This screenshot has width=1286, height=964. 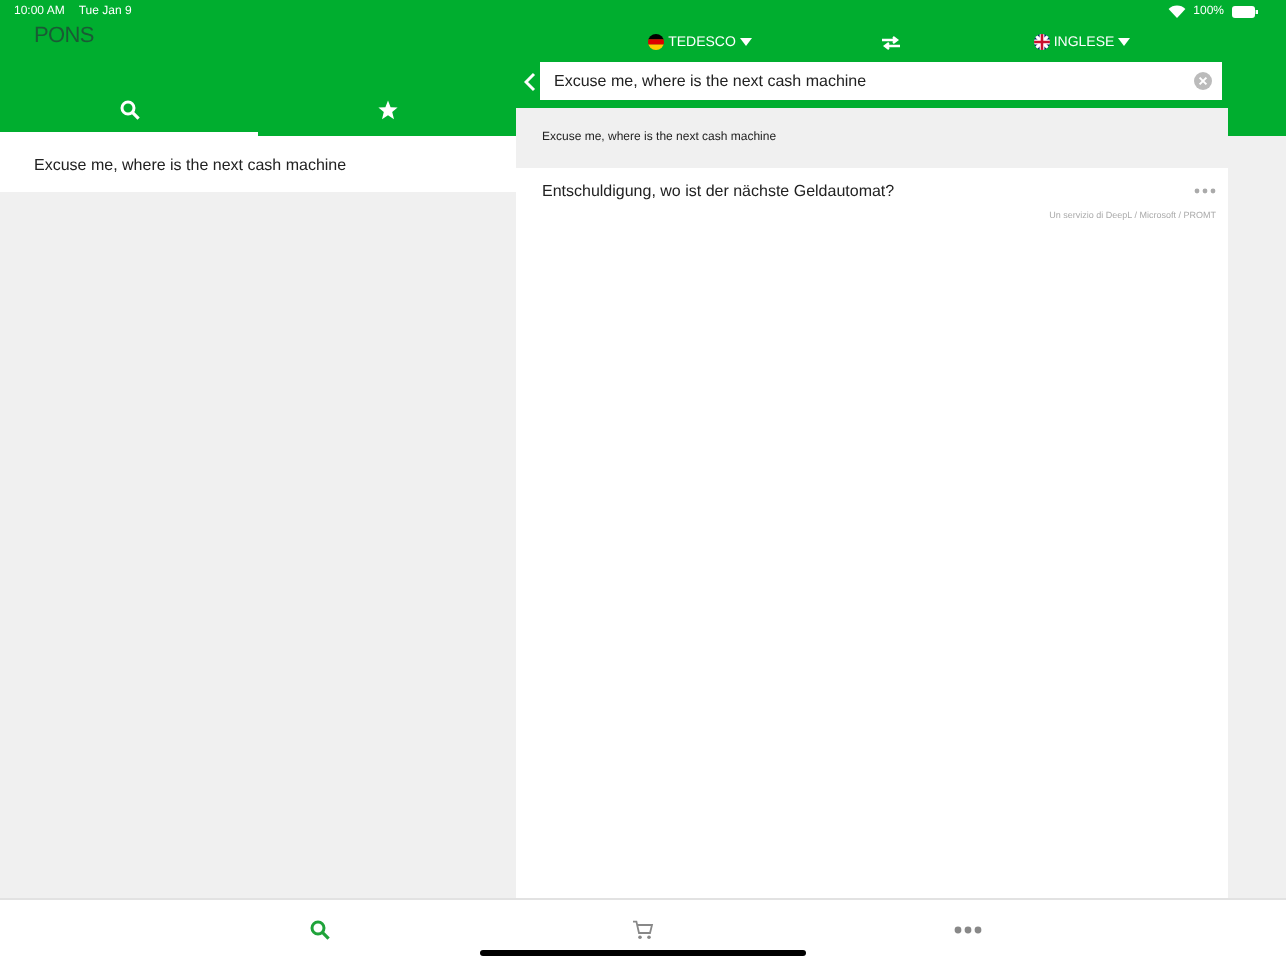 I want to click on battery-icon, so click(x=1245, y=11).